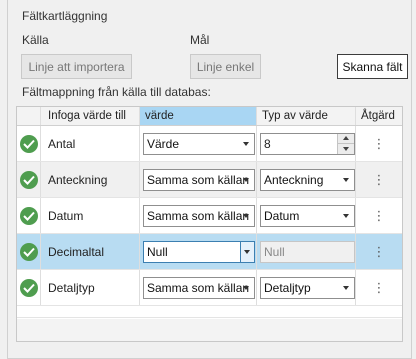 The image size is (416, 359). What do you see at coordinates (372, 66) in the screenshot?
I see `scan-fields-button: Skanna fält` at bounding box center [372, 66].